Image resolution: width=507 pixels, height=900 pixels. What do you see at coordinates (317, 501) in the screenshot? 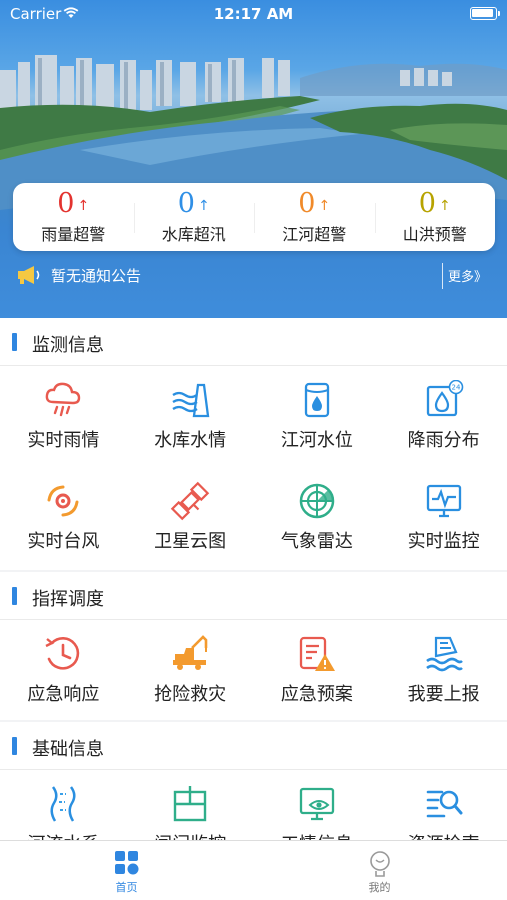
I see `radar-icon` at bounding box center [317, 501].